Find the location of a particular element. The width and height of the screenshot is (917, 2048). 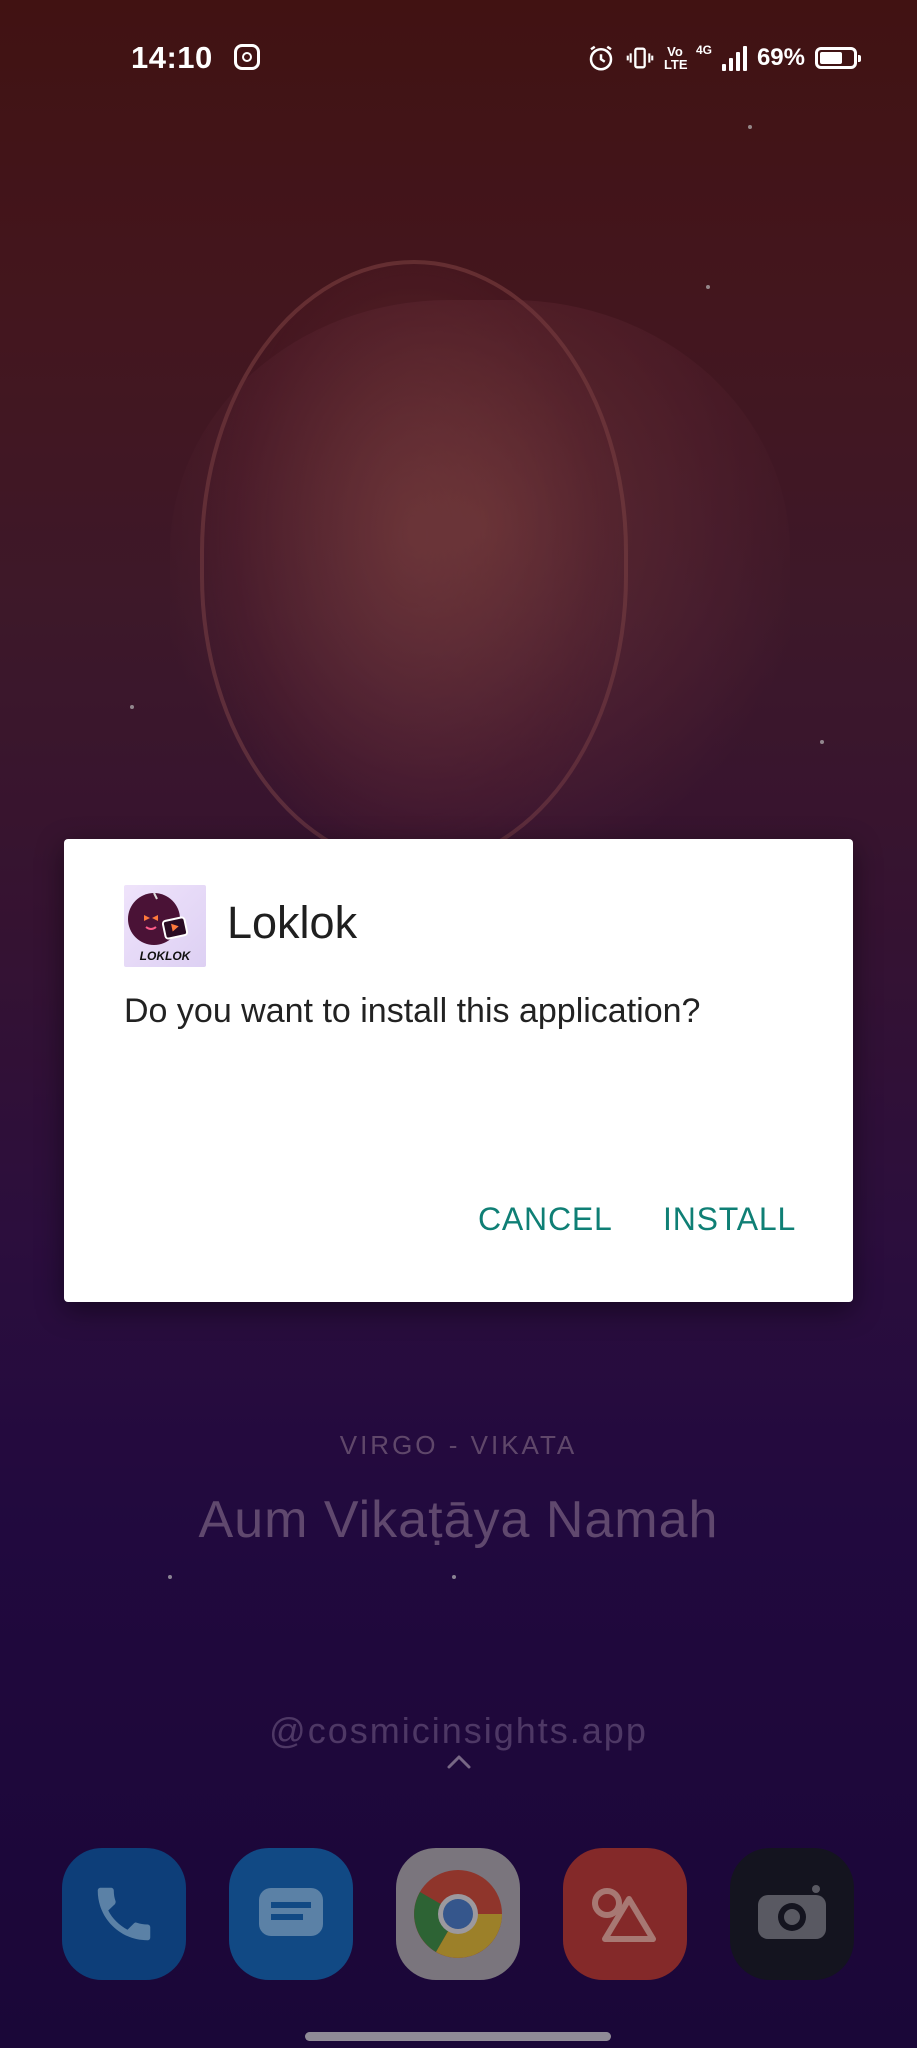

install-button: INSTALL is located at coordinates (729, 1219).